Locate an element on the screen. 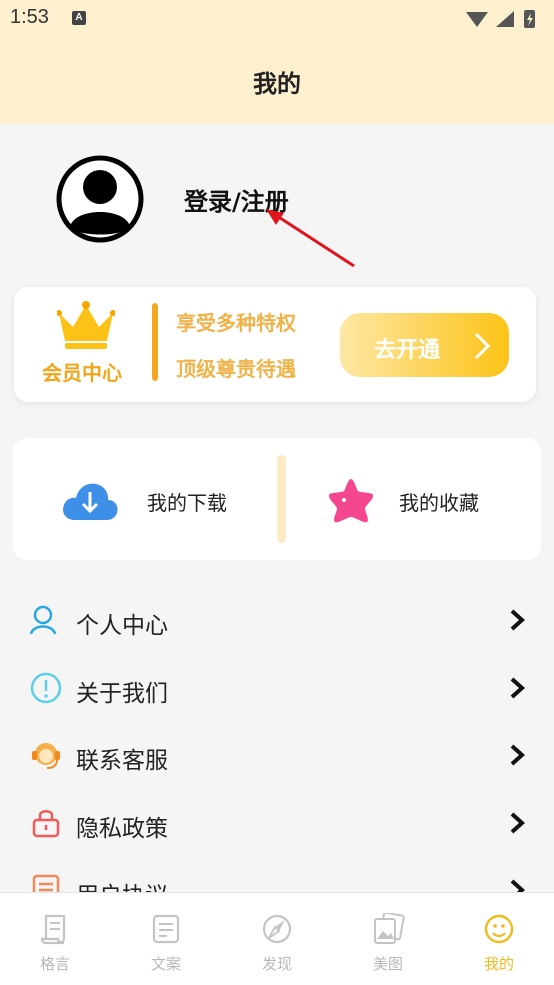 The width and height of the screenshot is (554, 985). tab-label: 发现 is located at coordinates (276, 964).